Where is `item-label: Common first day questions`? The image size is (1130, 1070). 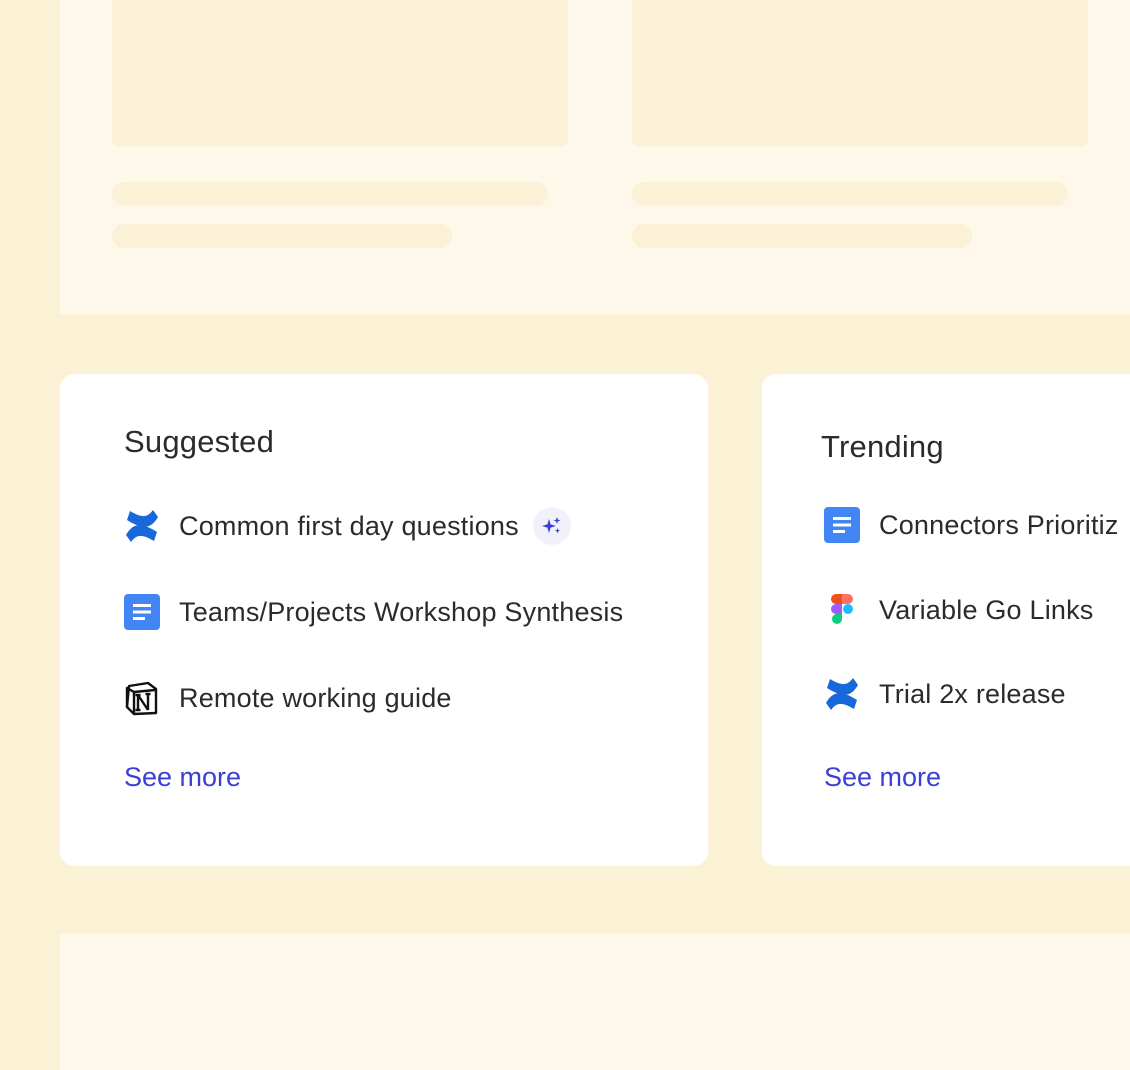 item-label: Common first day questions is located at coordinates (349, 525).